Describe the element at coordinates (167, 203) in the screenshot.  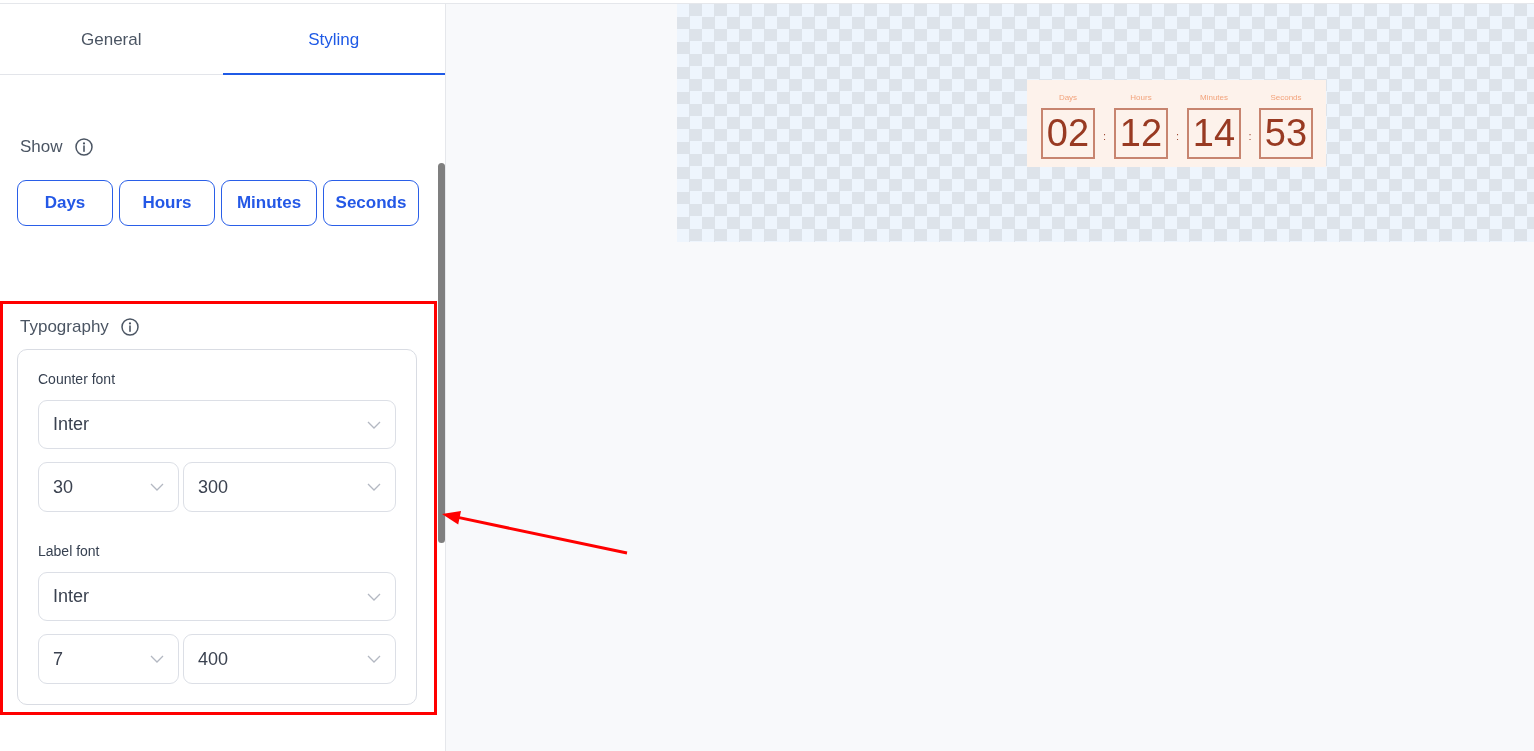
I see `toggle-button: Hours` at that location.